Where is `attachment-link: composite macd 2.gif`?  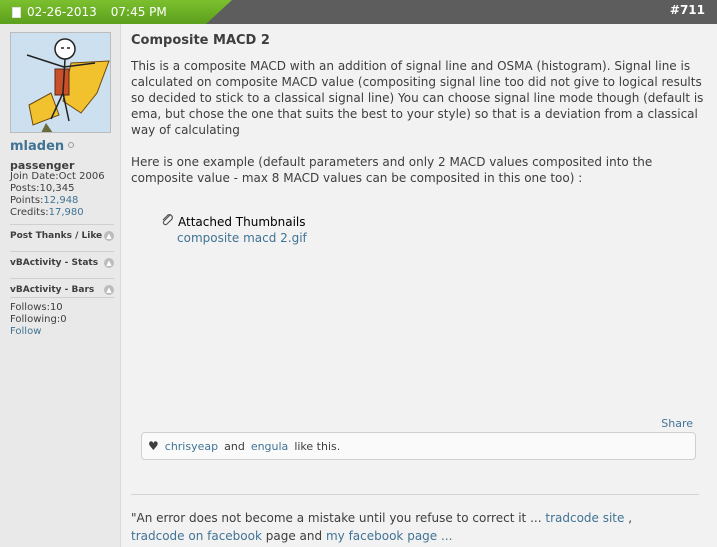 attachment-link: composite macd 2.gif is located at coordinates (242, 238).